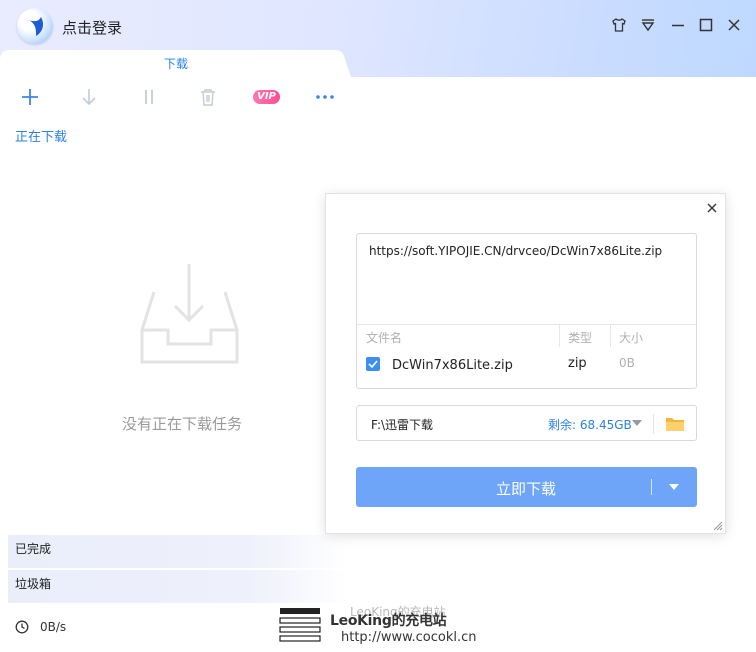 The height and width of the screenshot is (652, 756). I want to click on speed-indicator: 0B/s, so click(40, 627).